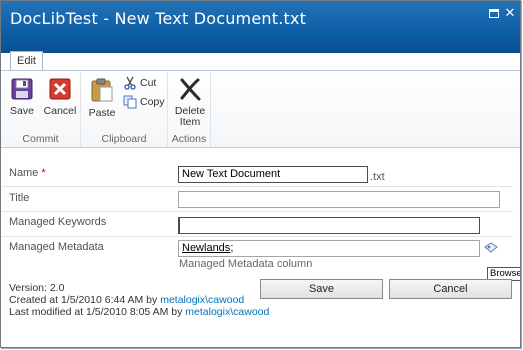  Describe the element at coordinates (206, 248) in the screenshot. I see `metadata-term: Newlands` at that location.